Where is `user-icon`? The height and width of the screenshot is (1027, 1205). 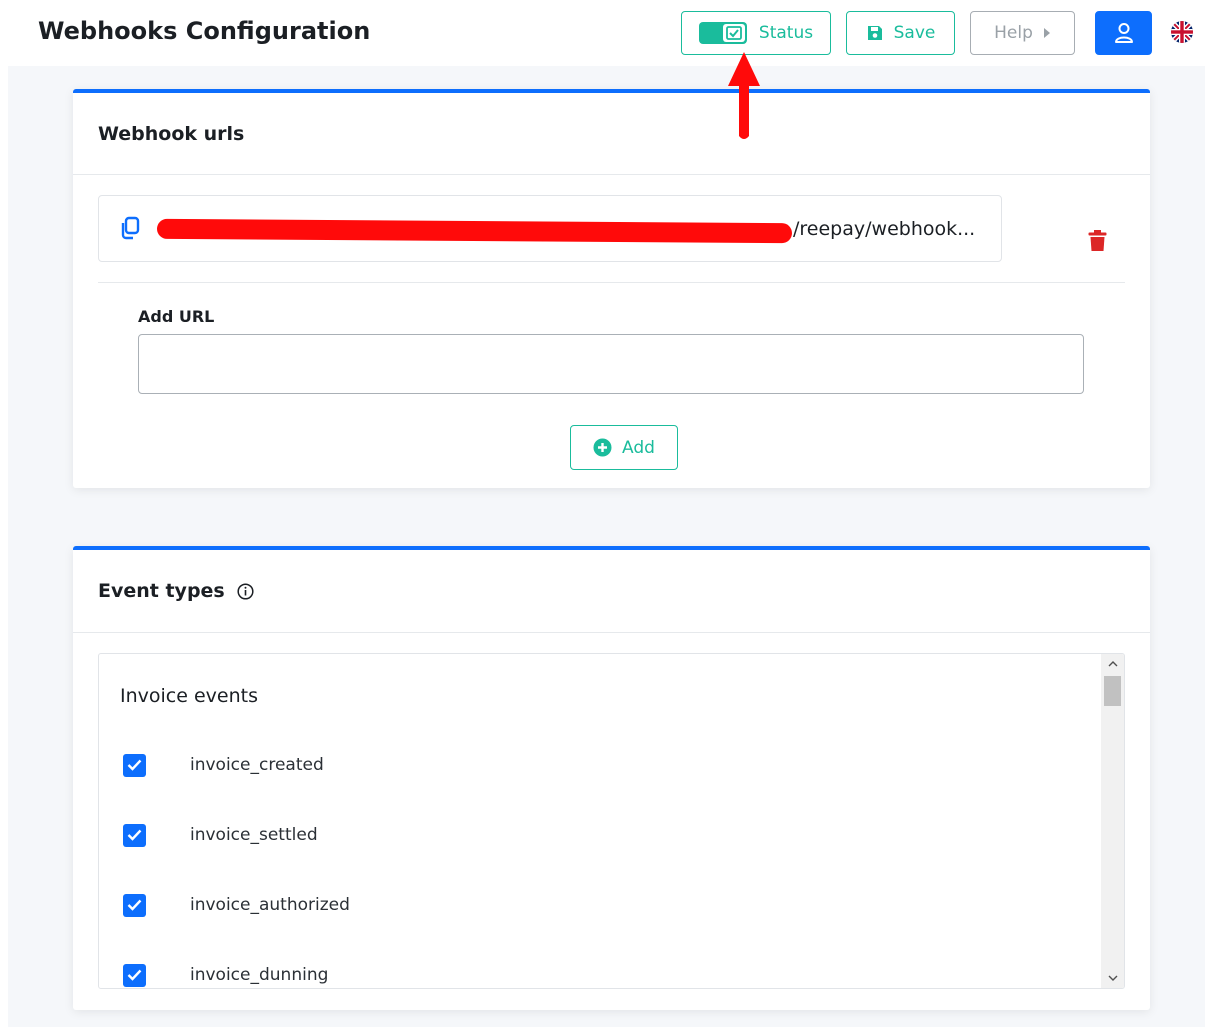 user-icon is located at coordinates (1124, 33).